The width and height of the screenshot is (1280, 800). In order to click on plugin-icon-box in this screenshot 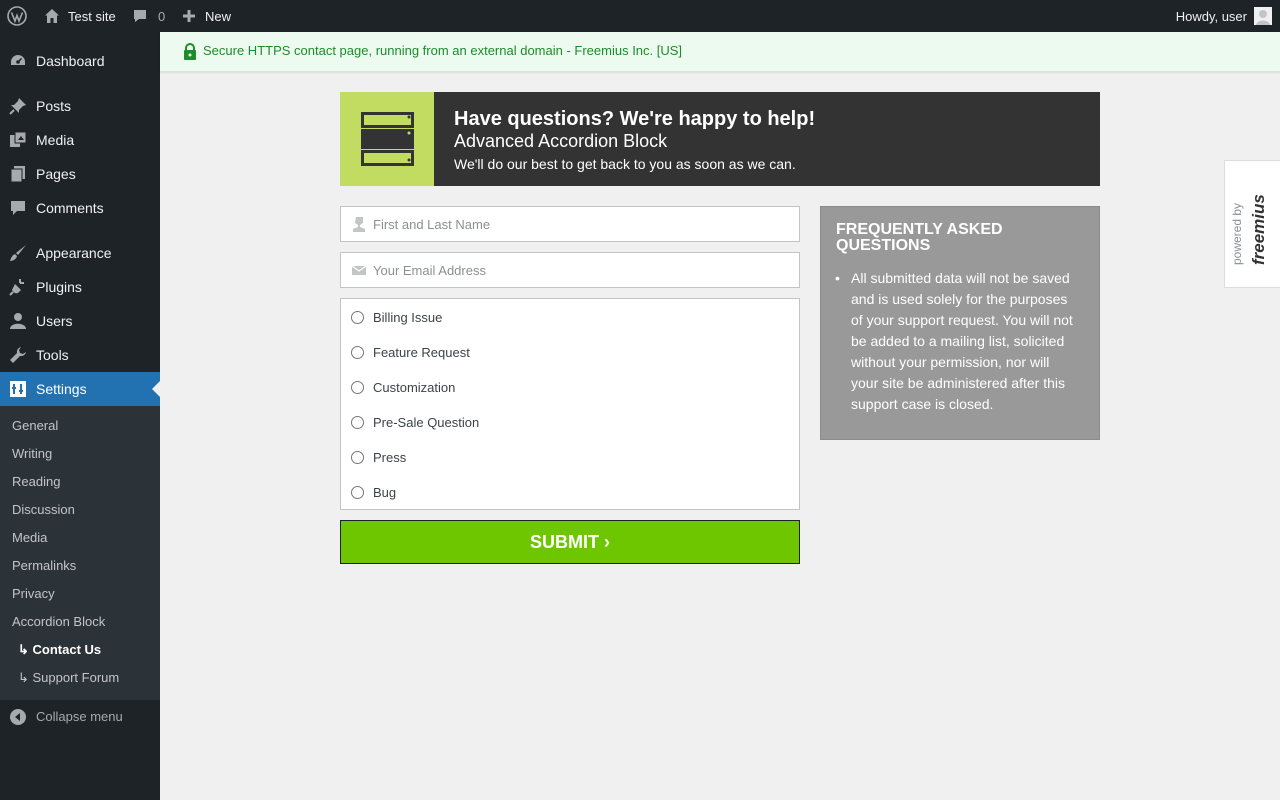, I will do `click(387, 139)`.